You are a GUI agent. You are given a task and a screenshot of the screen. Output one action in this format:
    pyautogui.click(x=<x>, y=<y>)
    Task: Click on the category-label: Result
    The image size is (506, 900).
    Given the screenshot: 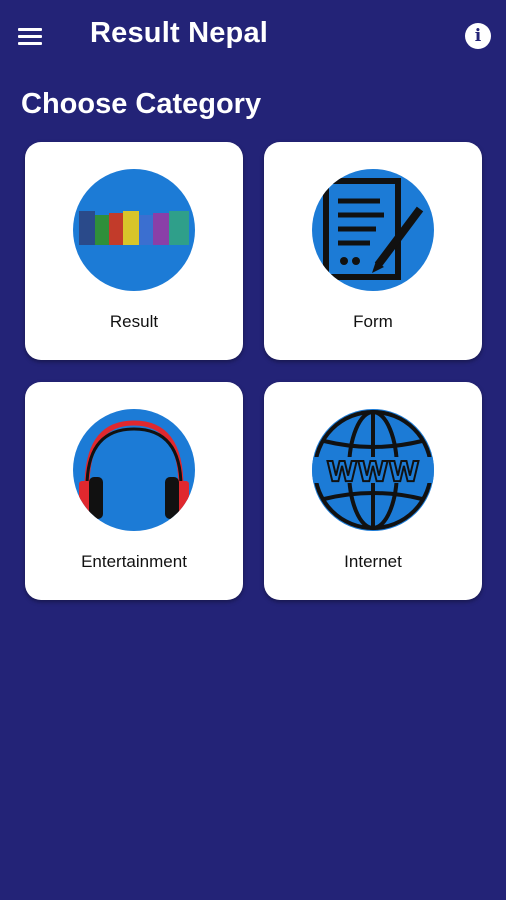 What is the action you would take?
    pyautogui.click(x=134, y=321)
    